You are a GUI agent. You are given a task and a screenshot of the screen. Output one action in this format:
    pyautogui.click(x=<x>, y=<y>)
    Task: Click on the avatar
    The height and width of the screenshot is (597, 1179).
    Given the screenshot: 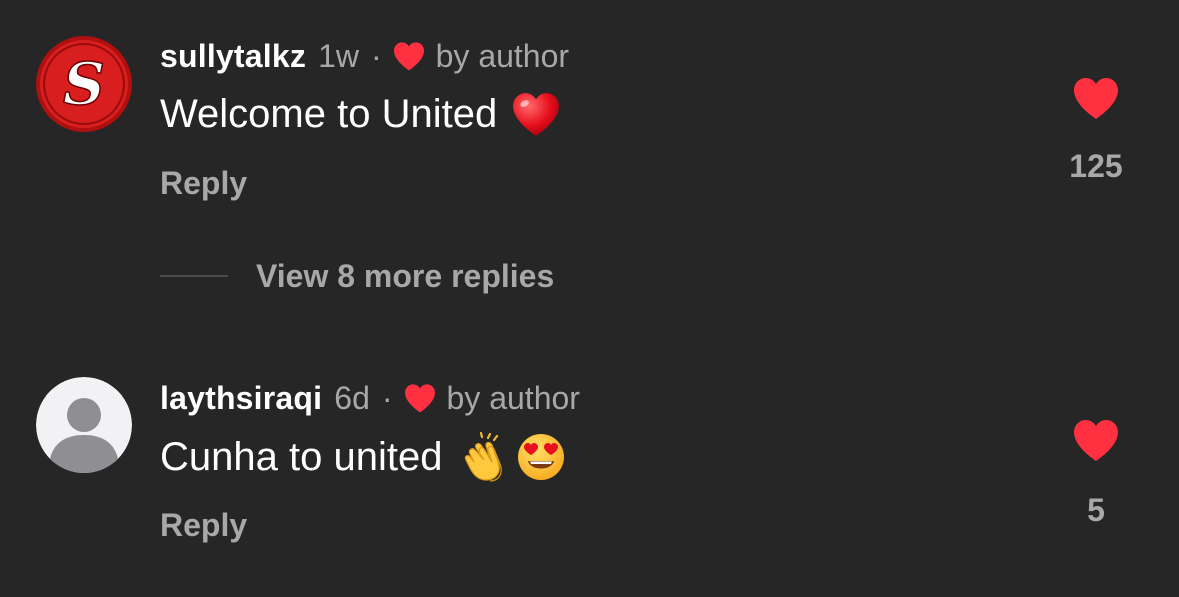 What is the action you would take?
    pyautogui.click(x=84, y=425)
    